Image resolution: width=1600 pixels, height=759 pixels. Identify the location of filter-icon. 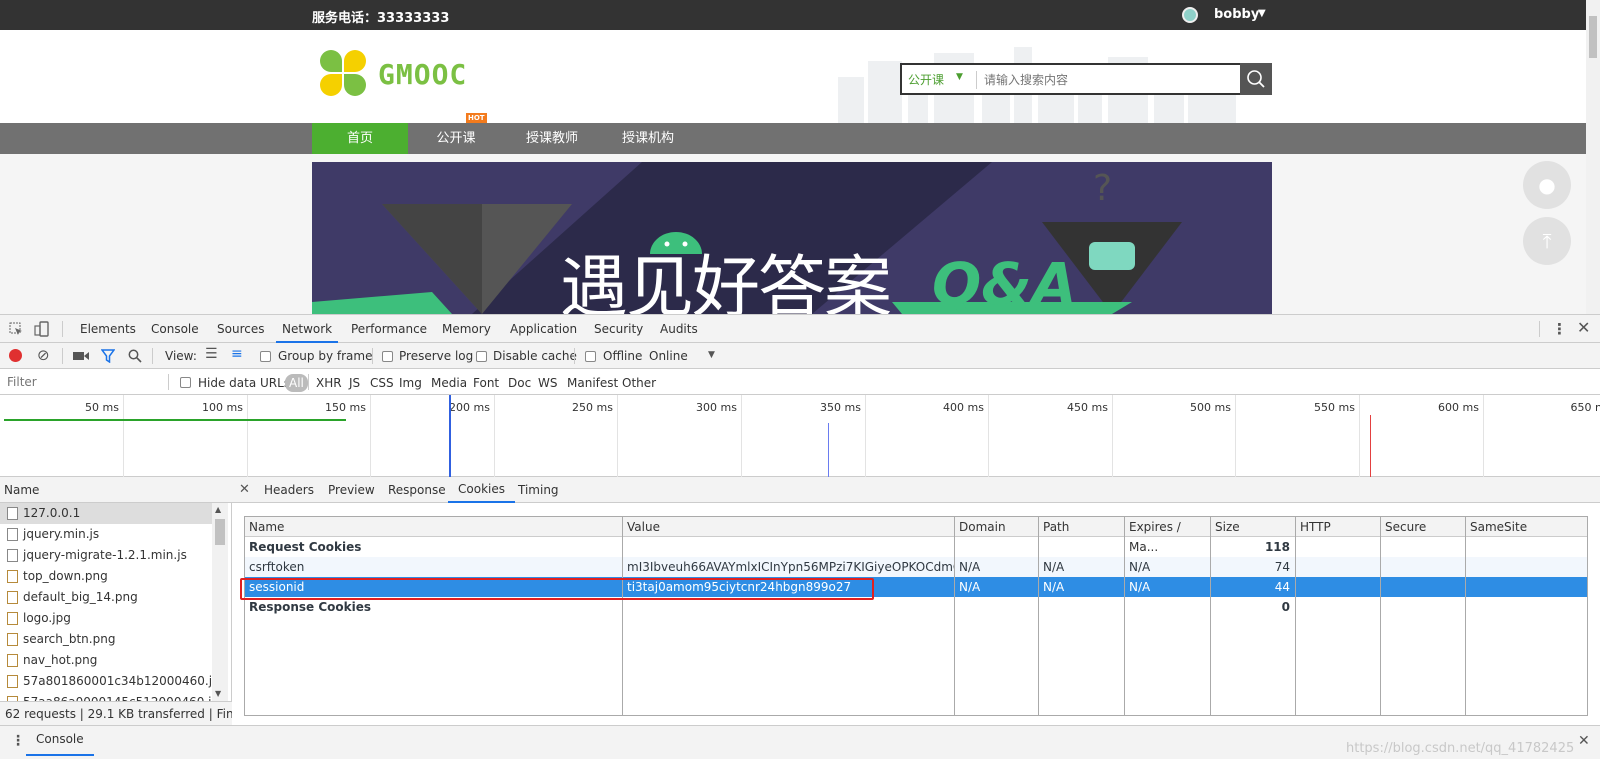
(108, 356).